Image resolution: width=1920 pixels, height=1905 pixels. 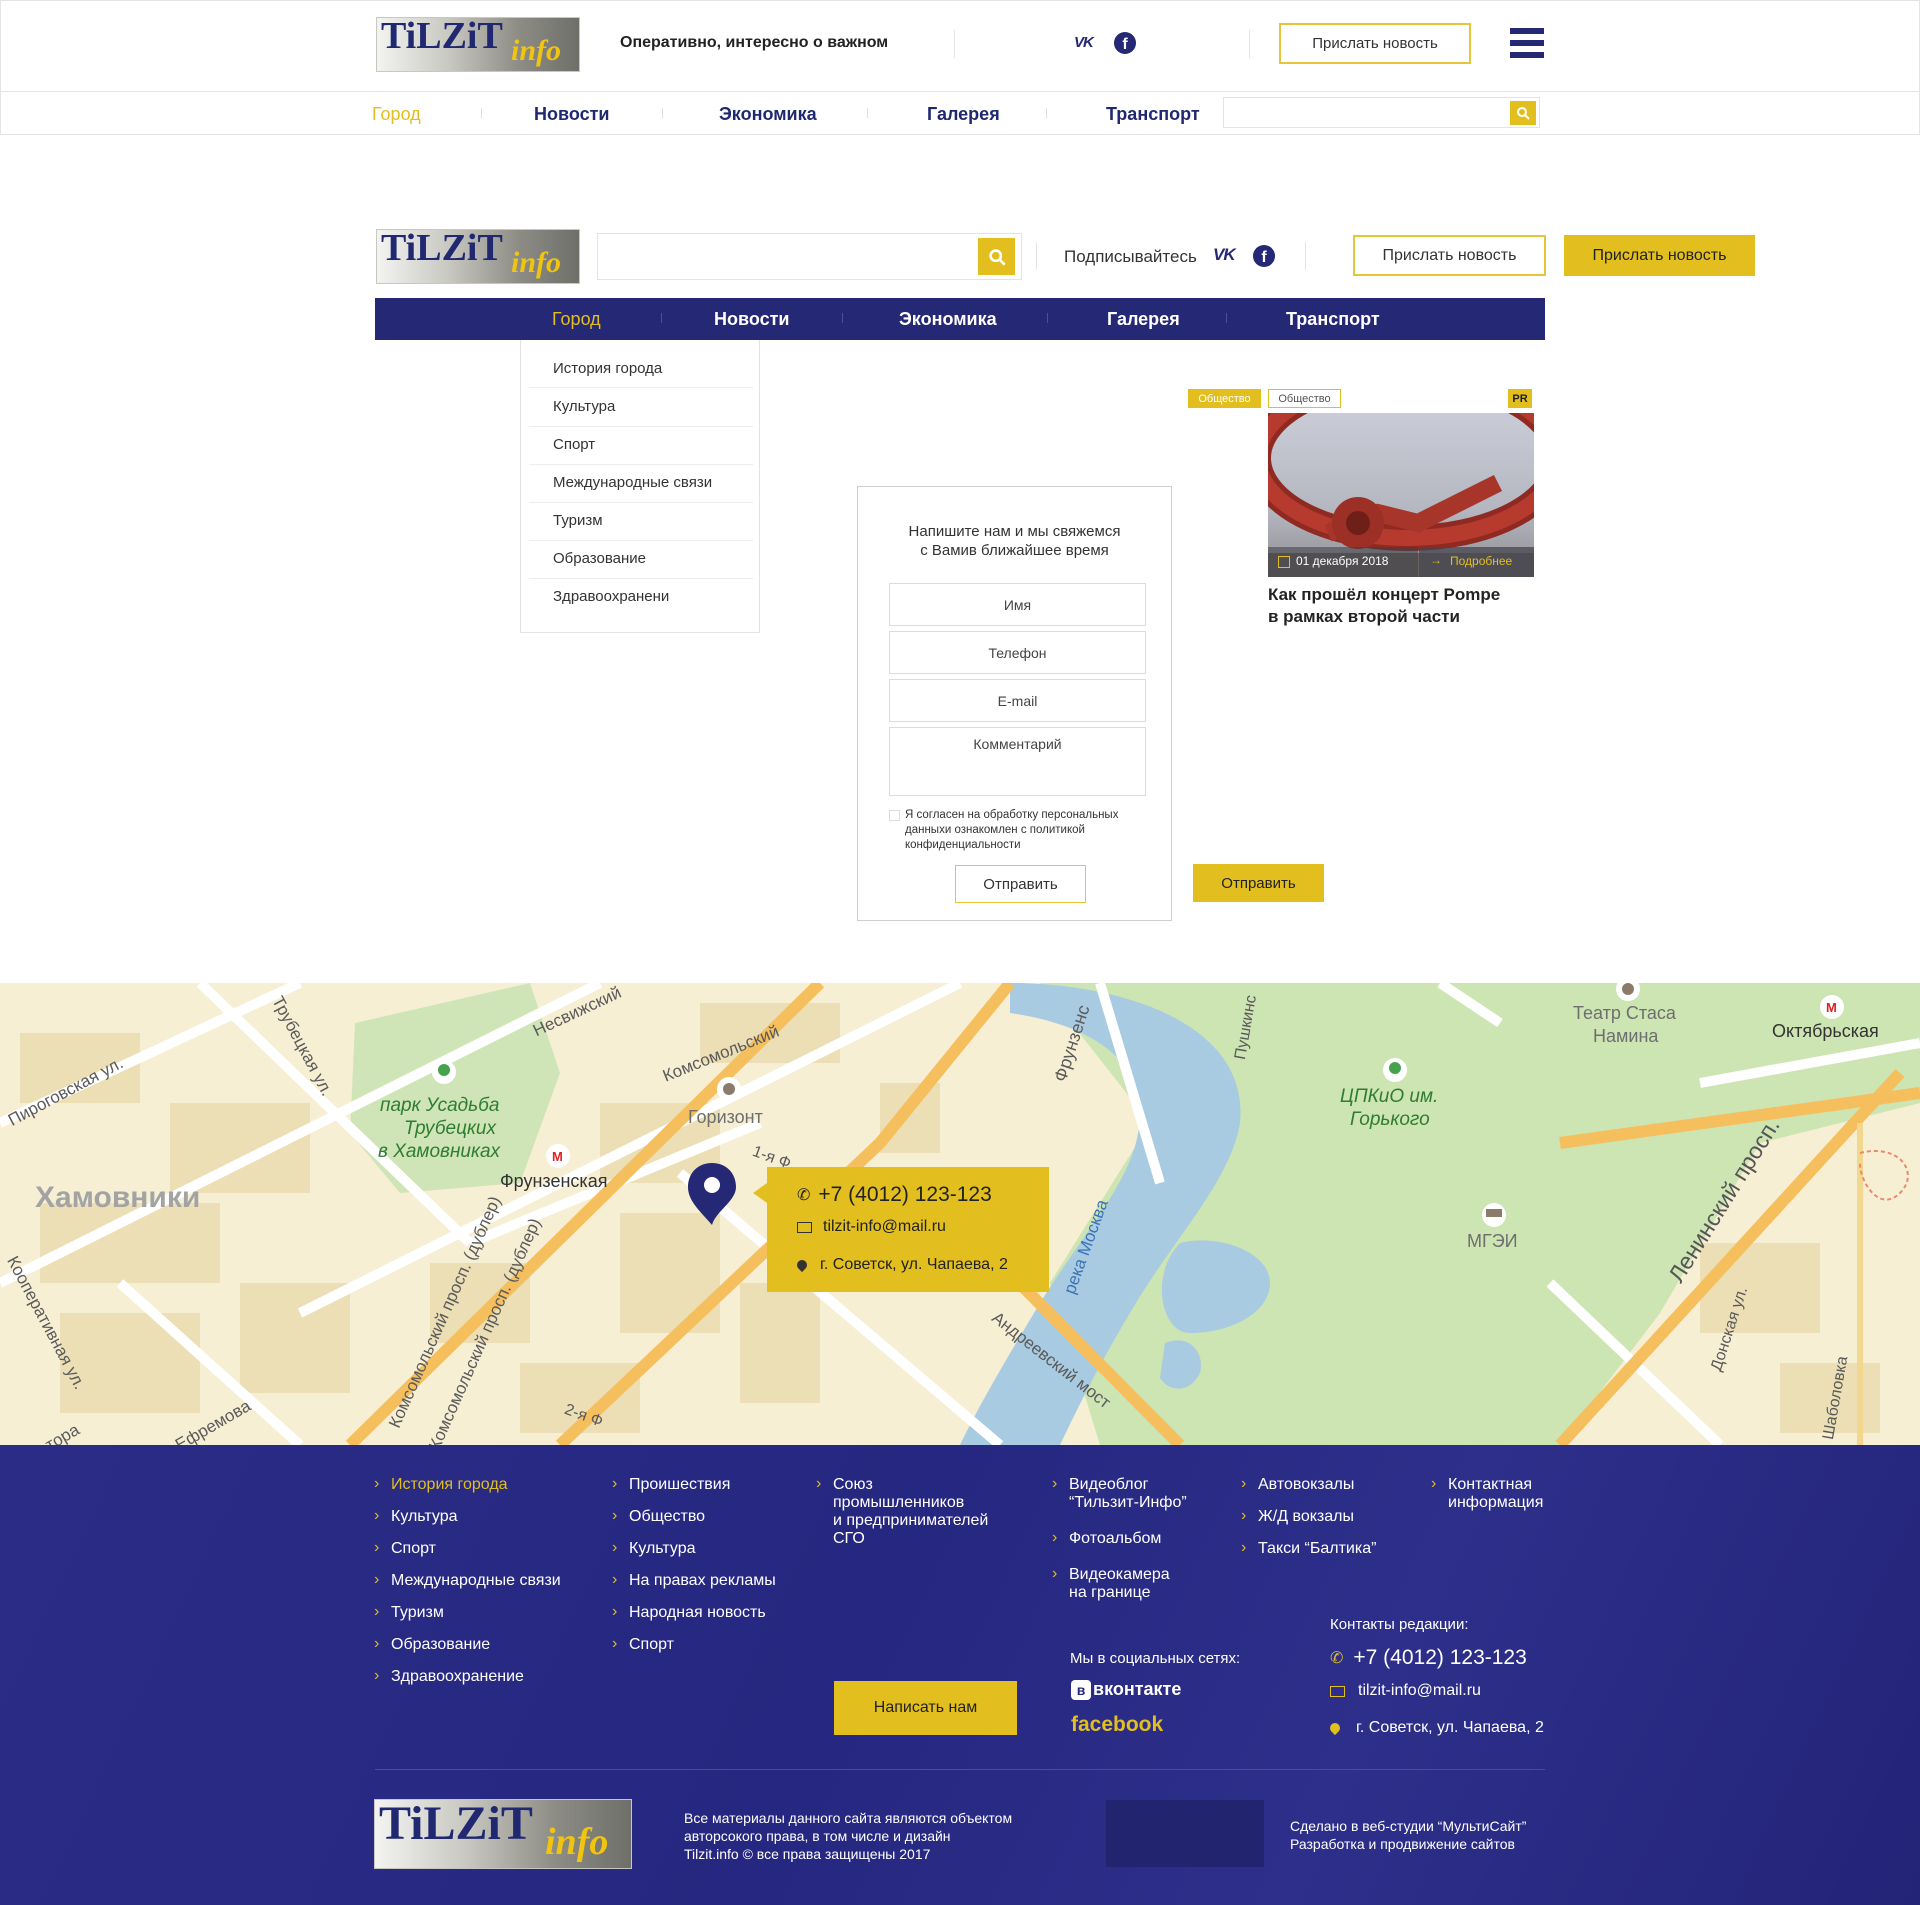 What do you see at coordinates (1419, 1691) in the screenshot?
I see `footer-email: tilzit-info@mail.ru` at bounding box center [1419, 1691].